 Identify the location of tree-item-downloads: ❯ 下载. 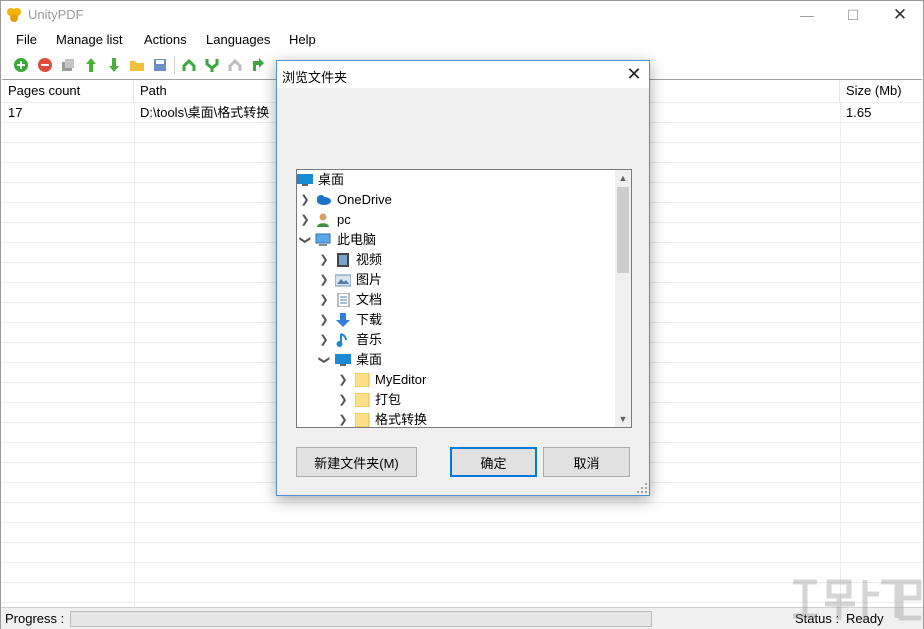
(456, 320).